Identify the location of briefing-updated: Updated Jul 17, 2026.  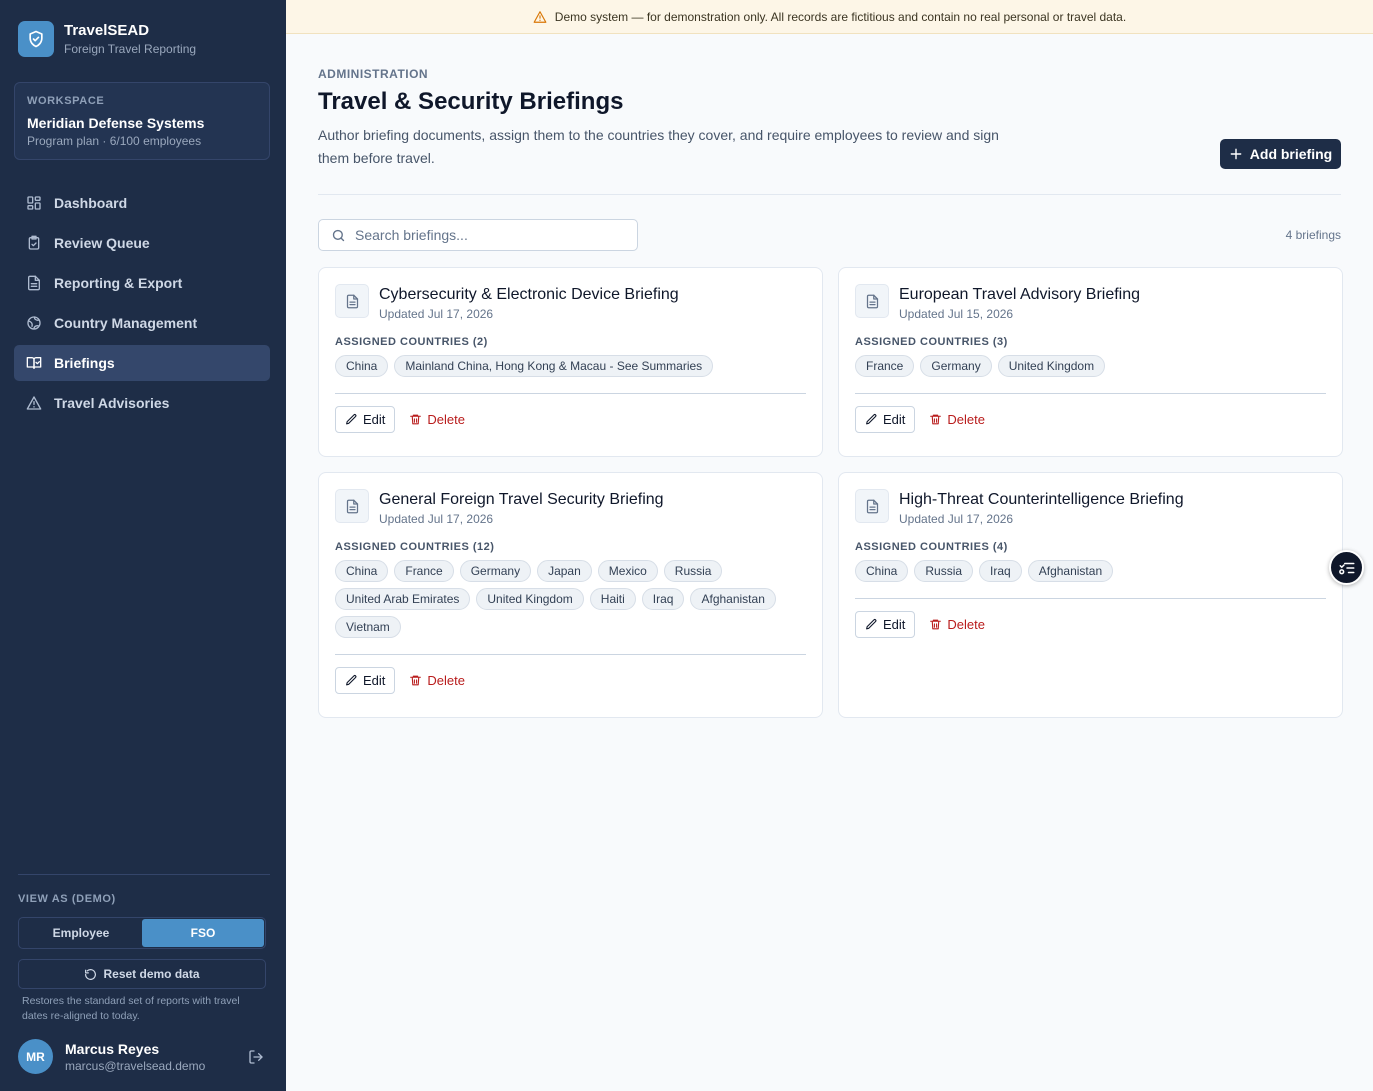
(956, 519).